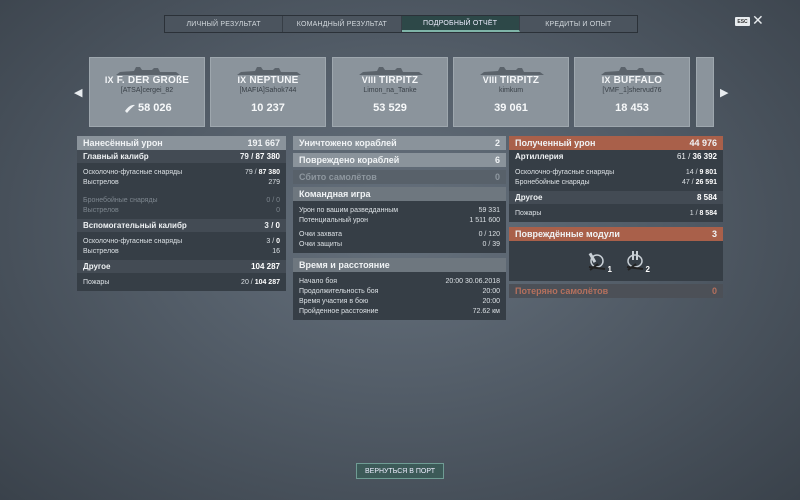 This screenshot has height=500, width=800. Describe the element at coordinates (344, 265) in the screenshot. I see `time-distance-label: Время и расстояние` at that location.